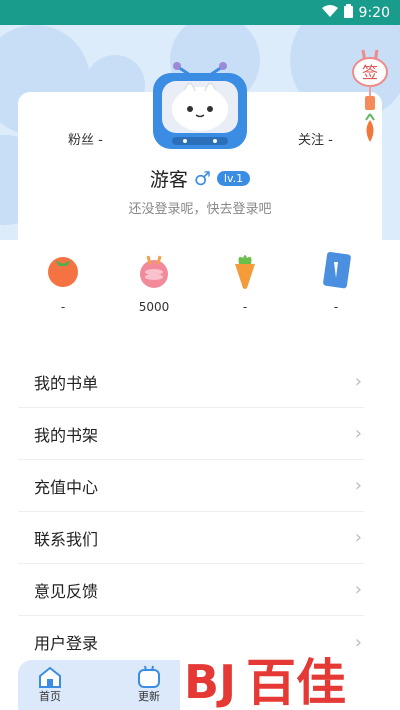  I want to click on wifi-icon, so click(329, 12).